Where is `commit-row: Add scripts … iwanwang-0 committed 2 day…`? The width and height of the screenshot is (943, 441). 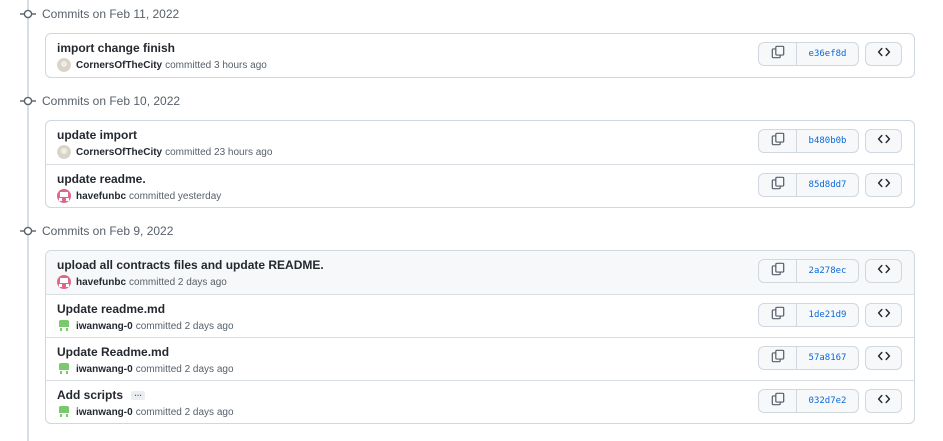 commit-row: Add scripts … iwanwang-0 committed 2 day… is located at coordinates (480, 401).